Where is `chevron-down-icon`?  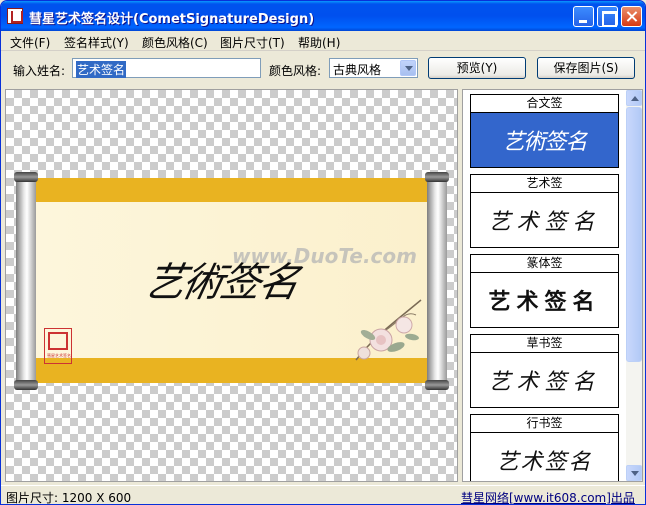
chevron-down-icon is located at coordinates (408, 68).